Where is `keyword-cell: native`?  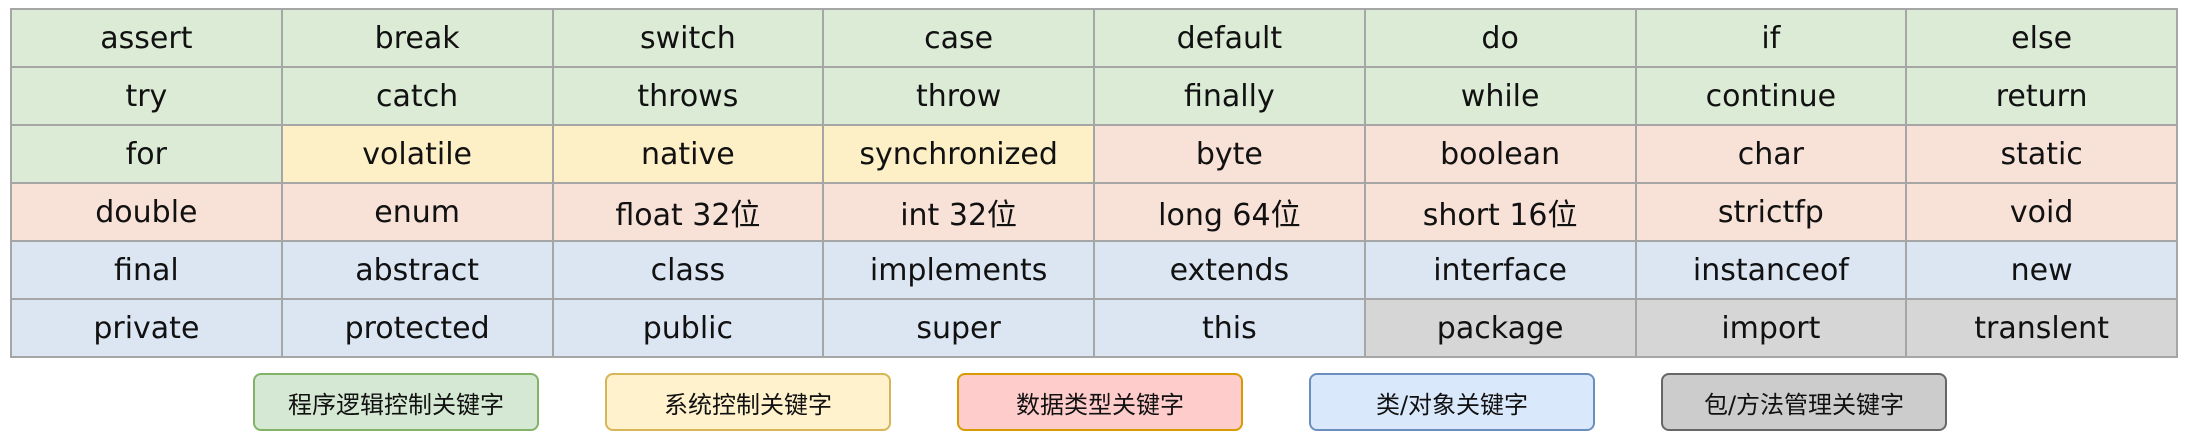 keyword-cell: native is located at coordinates (688, 154).